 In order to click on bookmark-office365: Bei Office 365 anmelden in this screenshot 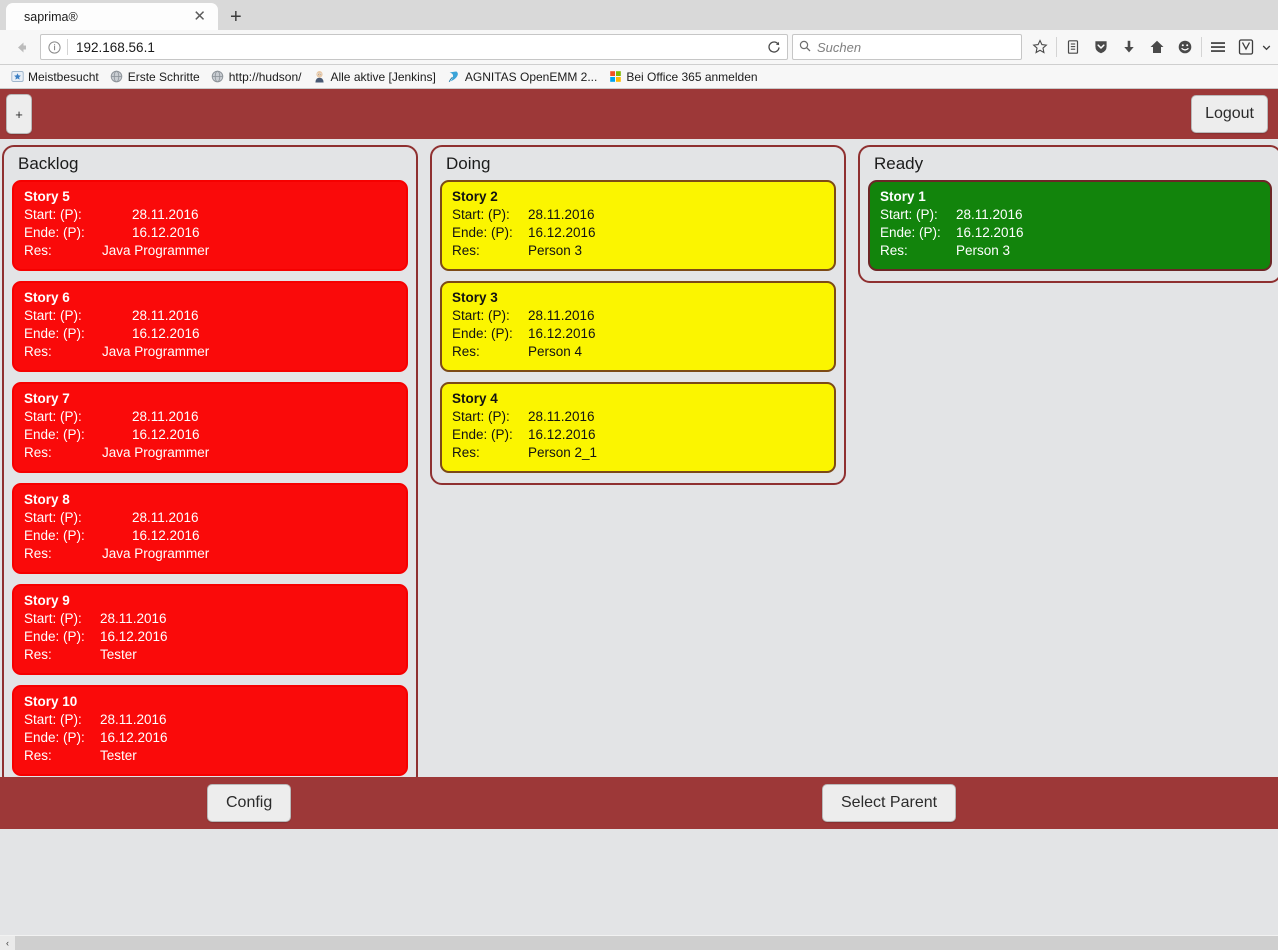, I will do `click(682, 77)`.